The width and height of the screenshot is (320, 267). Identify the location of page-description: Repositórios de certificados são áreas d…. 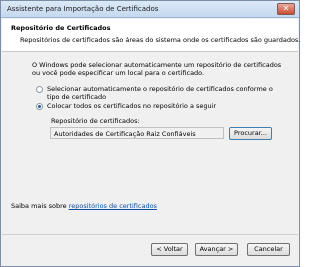
(160, 40).